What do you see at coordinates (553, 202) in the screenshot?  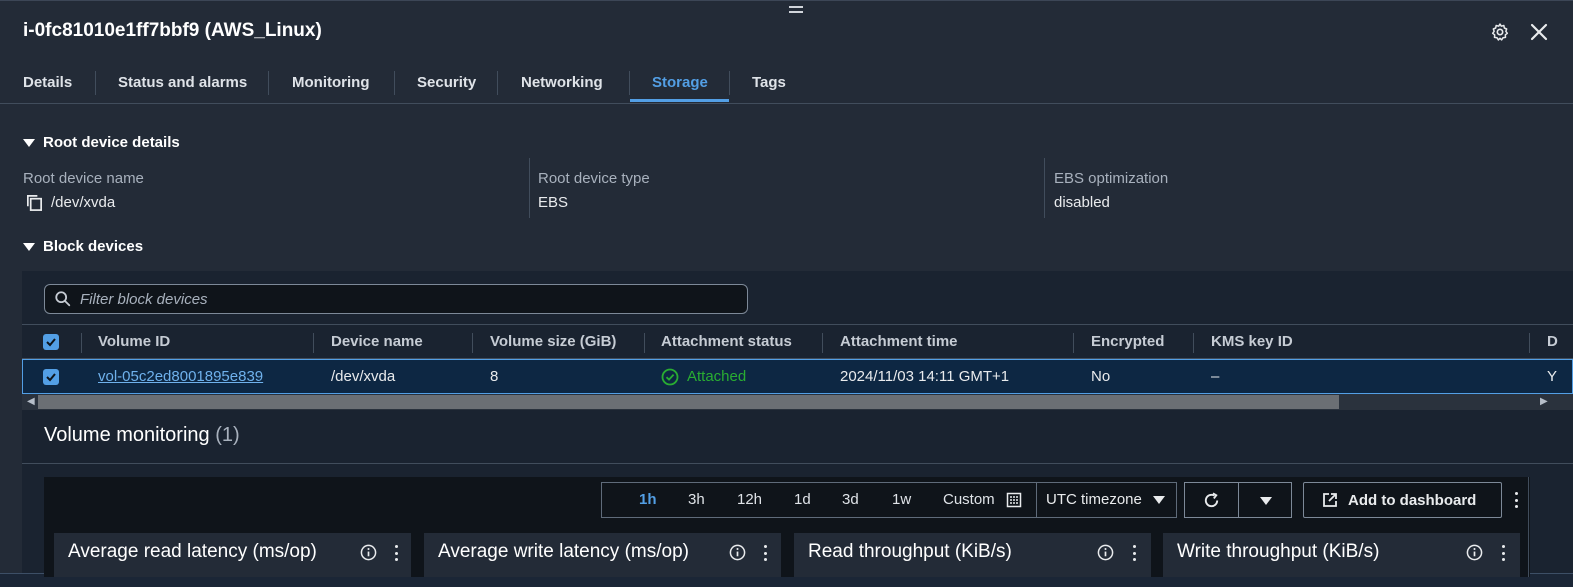 I see `root-device-type-value: EBS` at bounding box center [553, 202].